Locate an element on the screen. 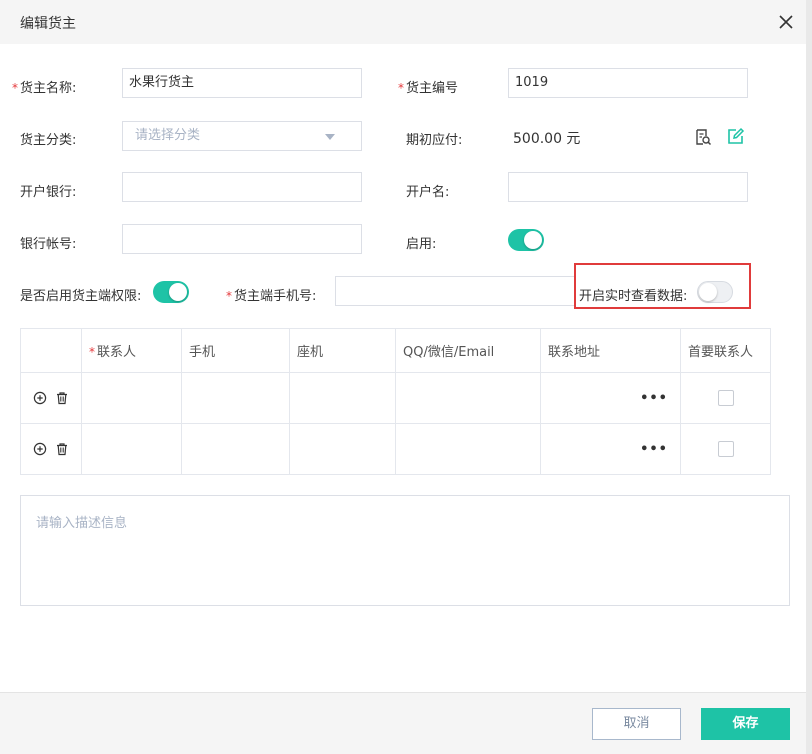 The width and height of the screenshot is (812, 754). bank-input is located at coordinates (242, 187).